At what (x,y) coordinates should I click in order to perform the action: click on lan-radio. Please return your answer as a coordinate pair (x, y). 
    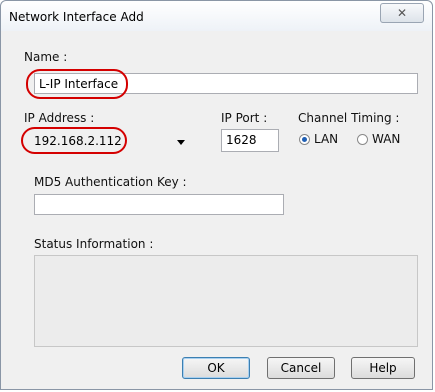
    Looking at the image, I should click on (304, 139).